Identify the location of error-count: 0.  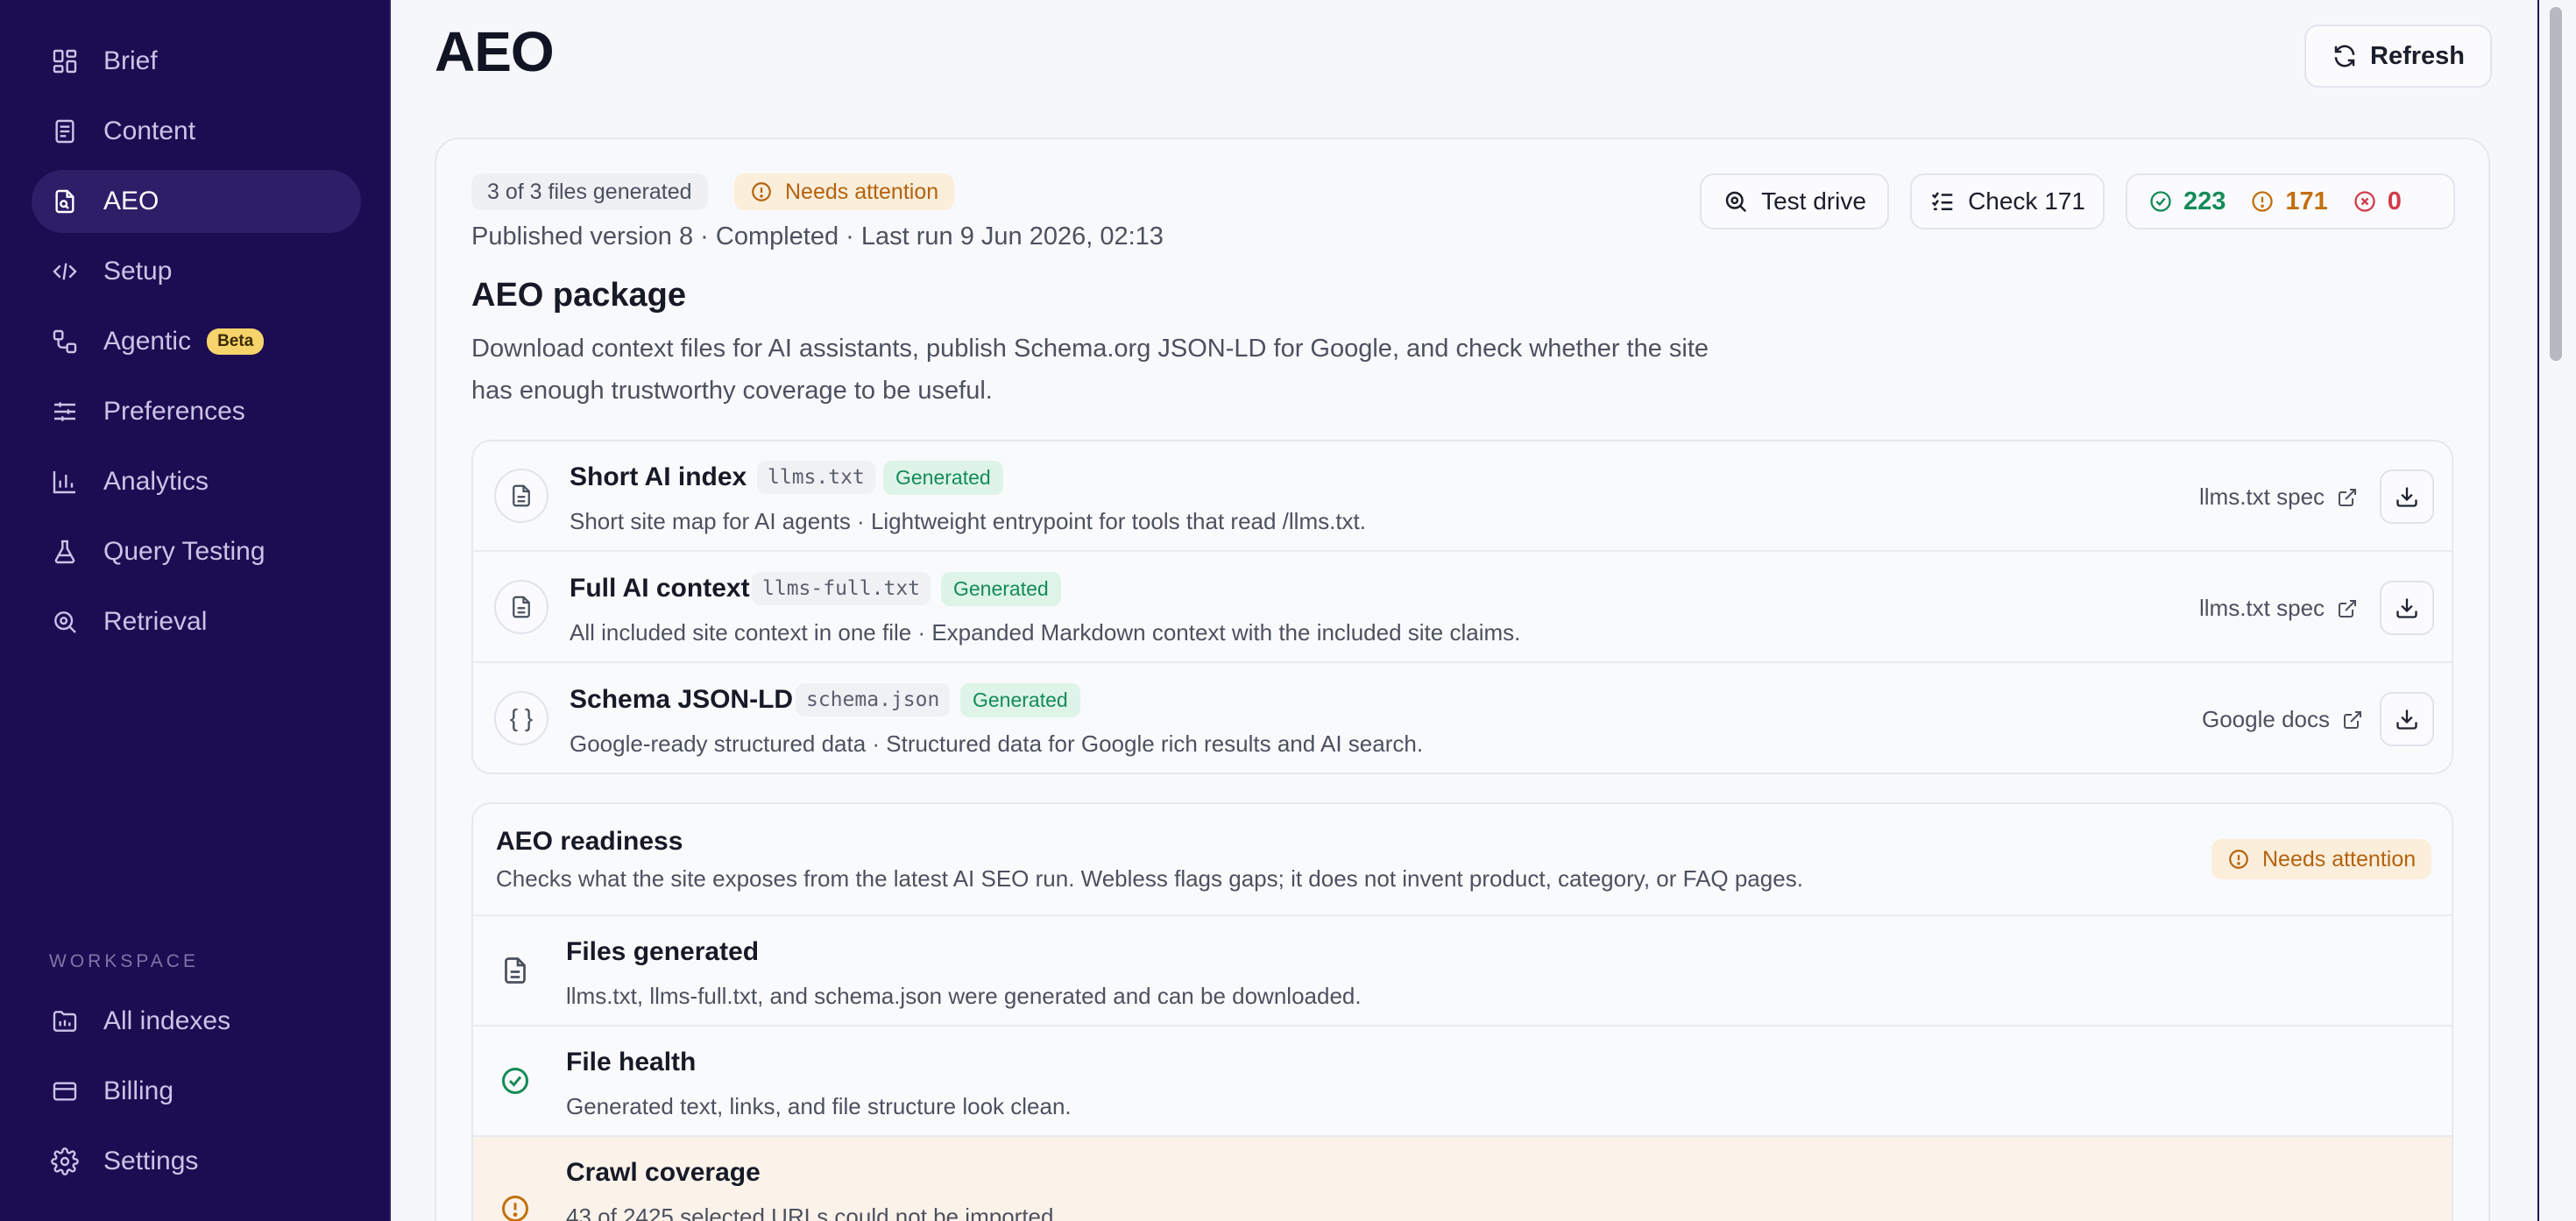
(2377, 201).